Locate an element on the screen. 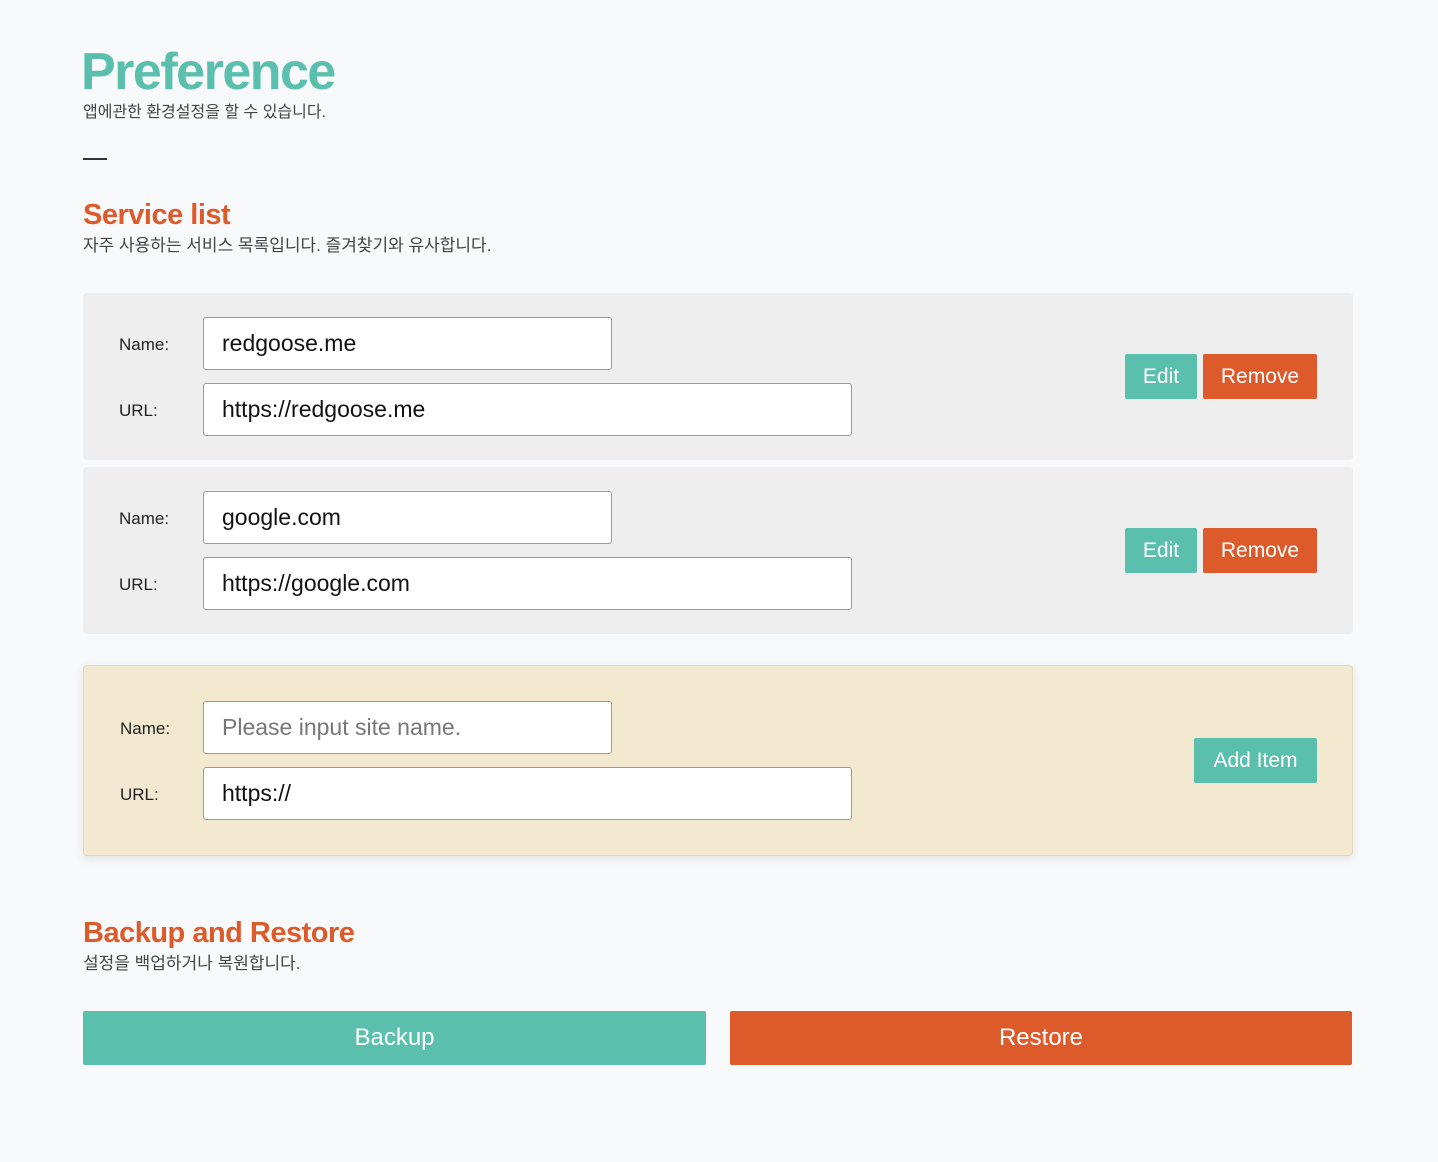 This screenshot has width=1438, height=1162. restore-button: Restore is located at coordinates (1041, 1038).